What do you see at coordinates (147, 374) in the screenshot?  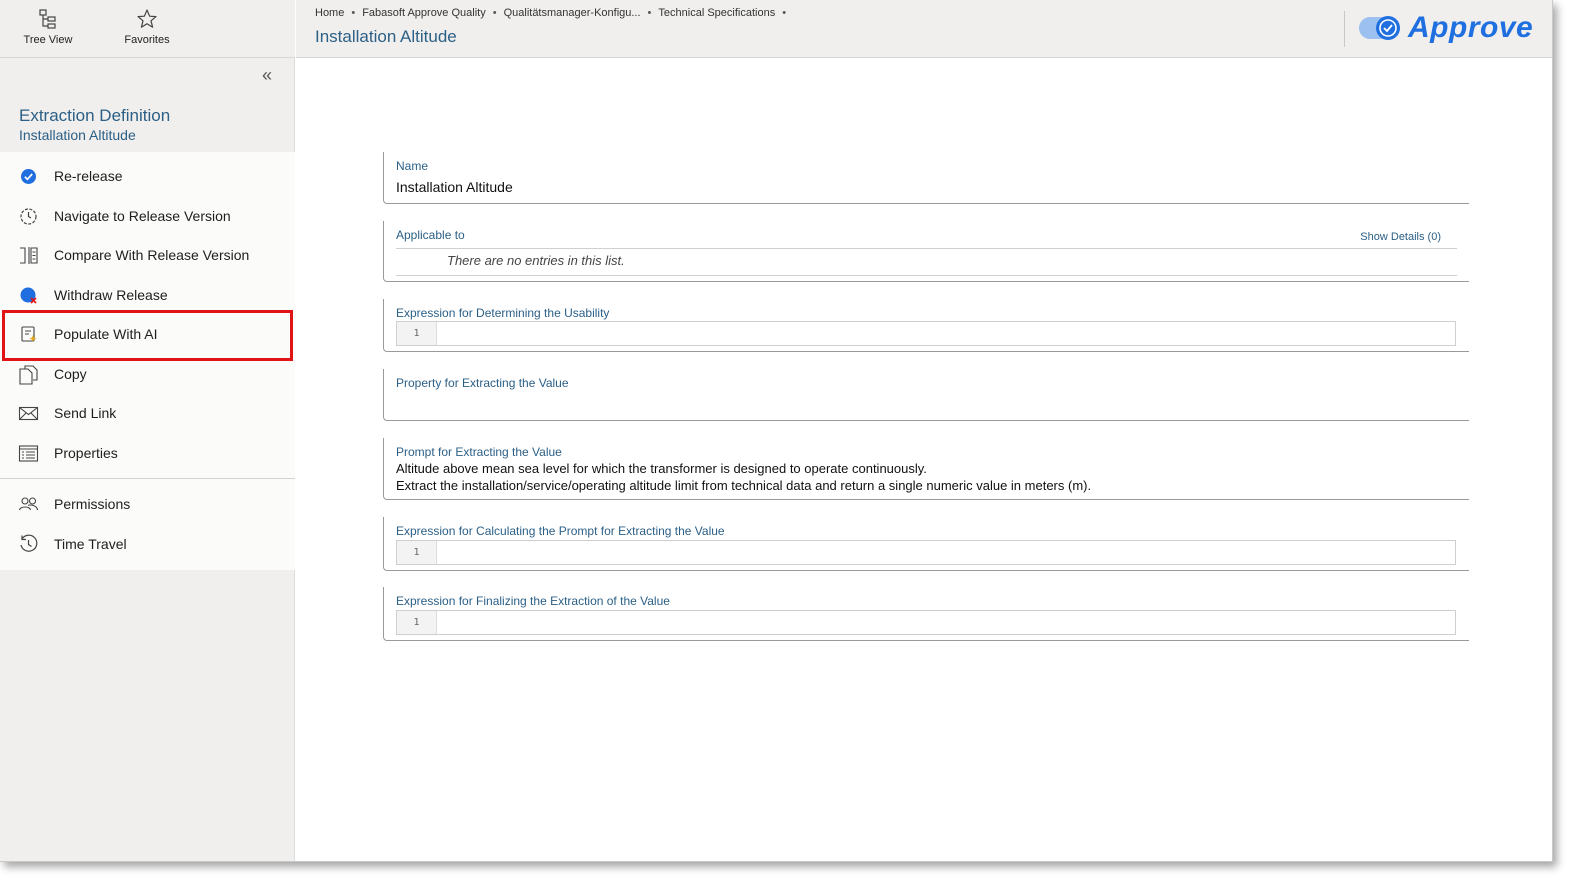 I see `action-copy: Copy` at bounding box center [147, 374].